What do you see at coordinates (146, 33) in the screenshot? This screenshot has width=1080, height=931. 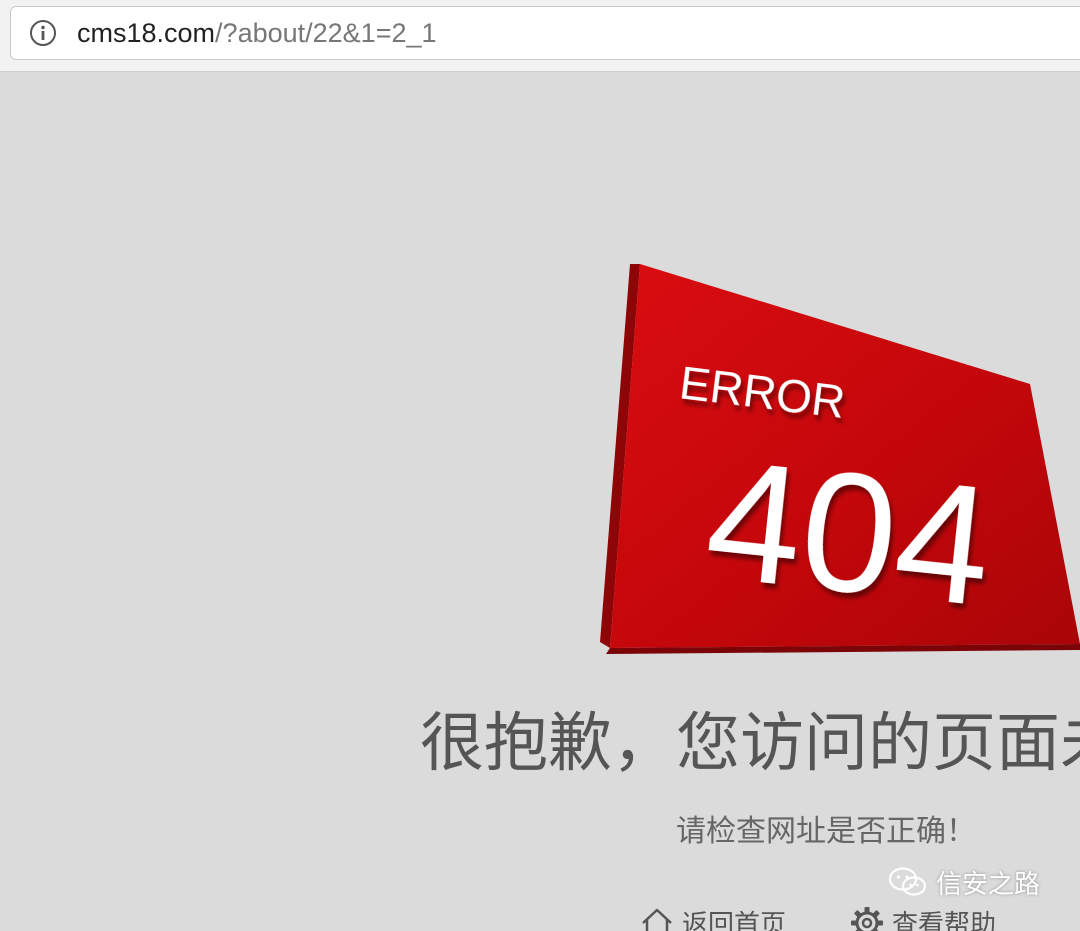 I see `url-host: cms18.com` at bounding box center [146, 33].